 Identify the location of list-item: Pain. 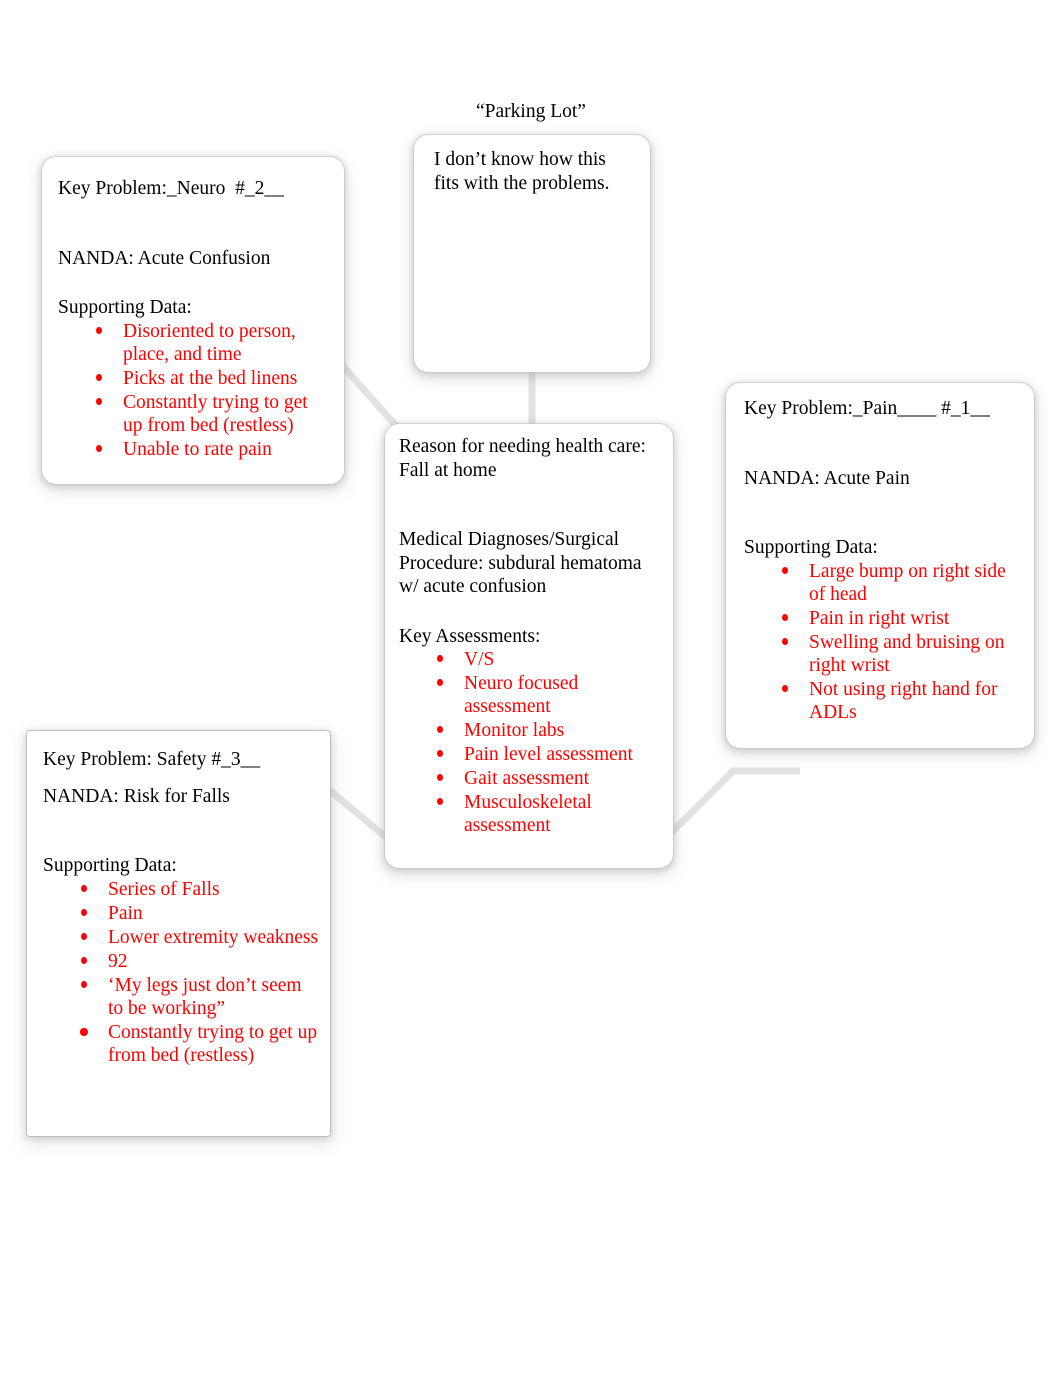
(198, 913).